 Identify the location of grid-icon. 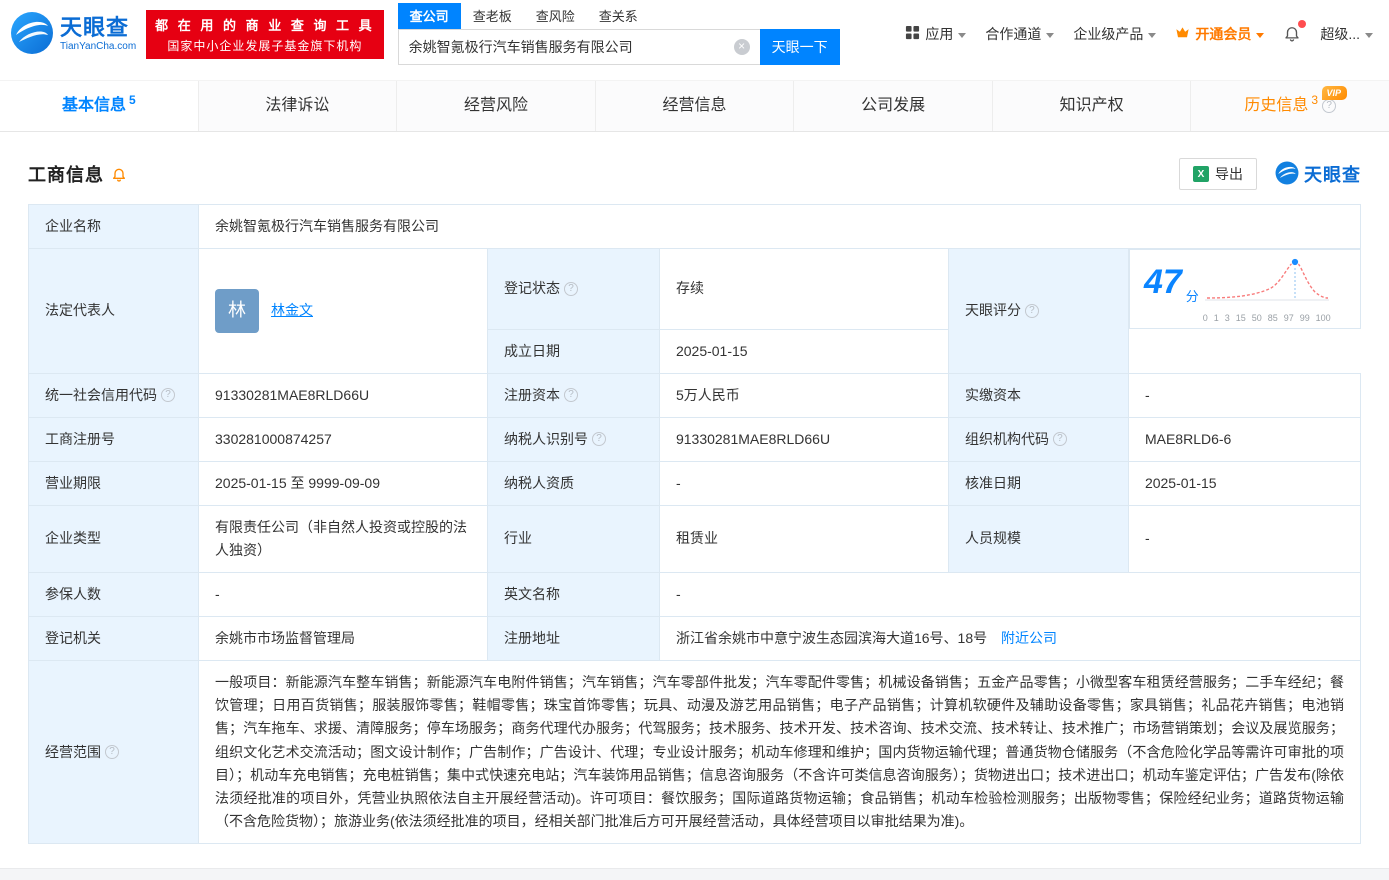
(912, 34).